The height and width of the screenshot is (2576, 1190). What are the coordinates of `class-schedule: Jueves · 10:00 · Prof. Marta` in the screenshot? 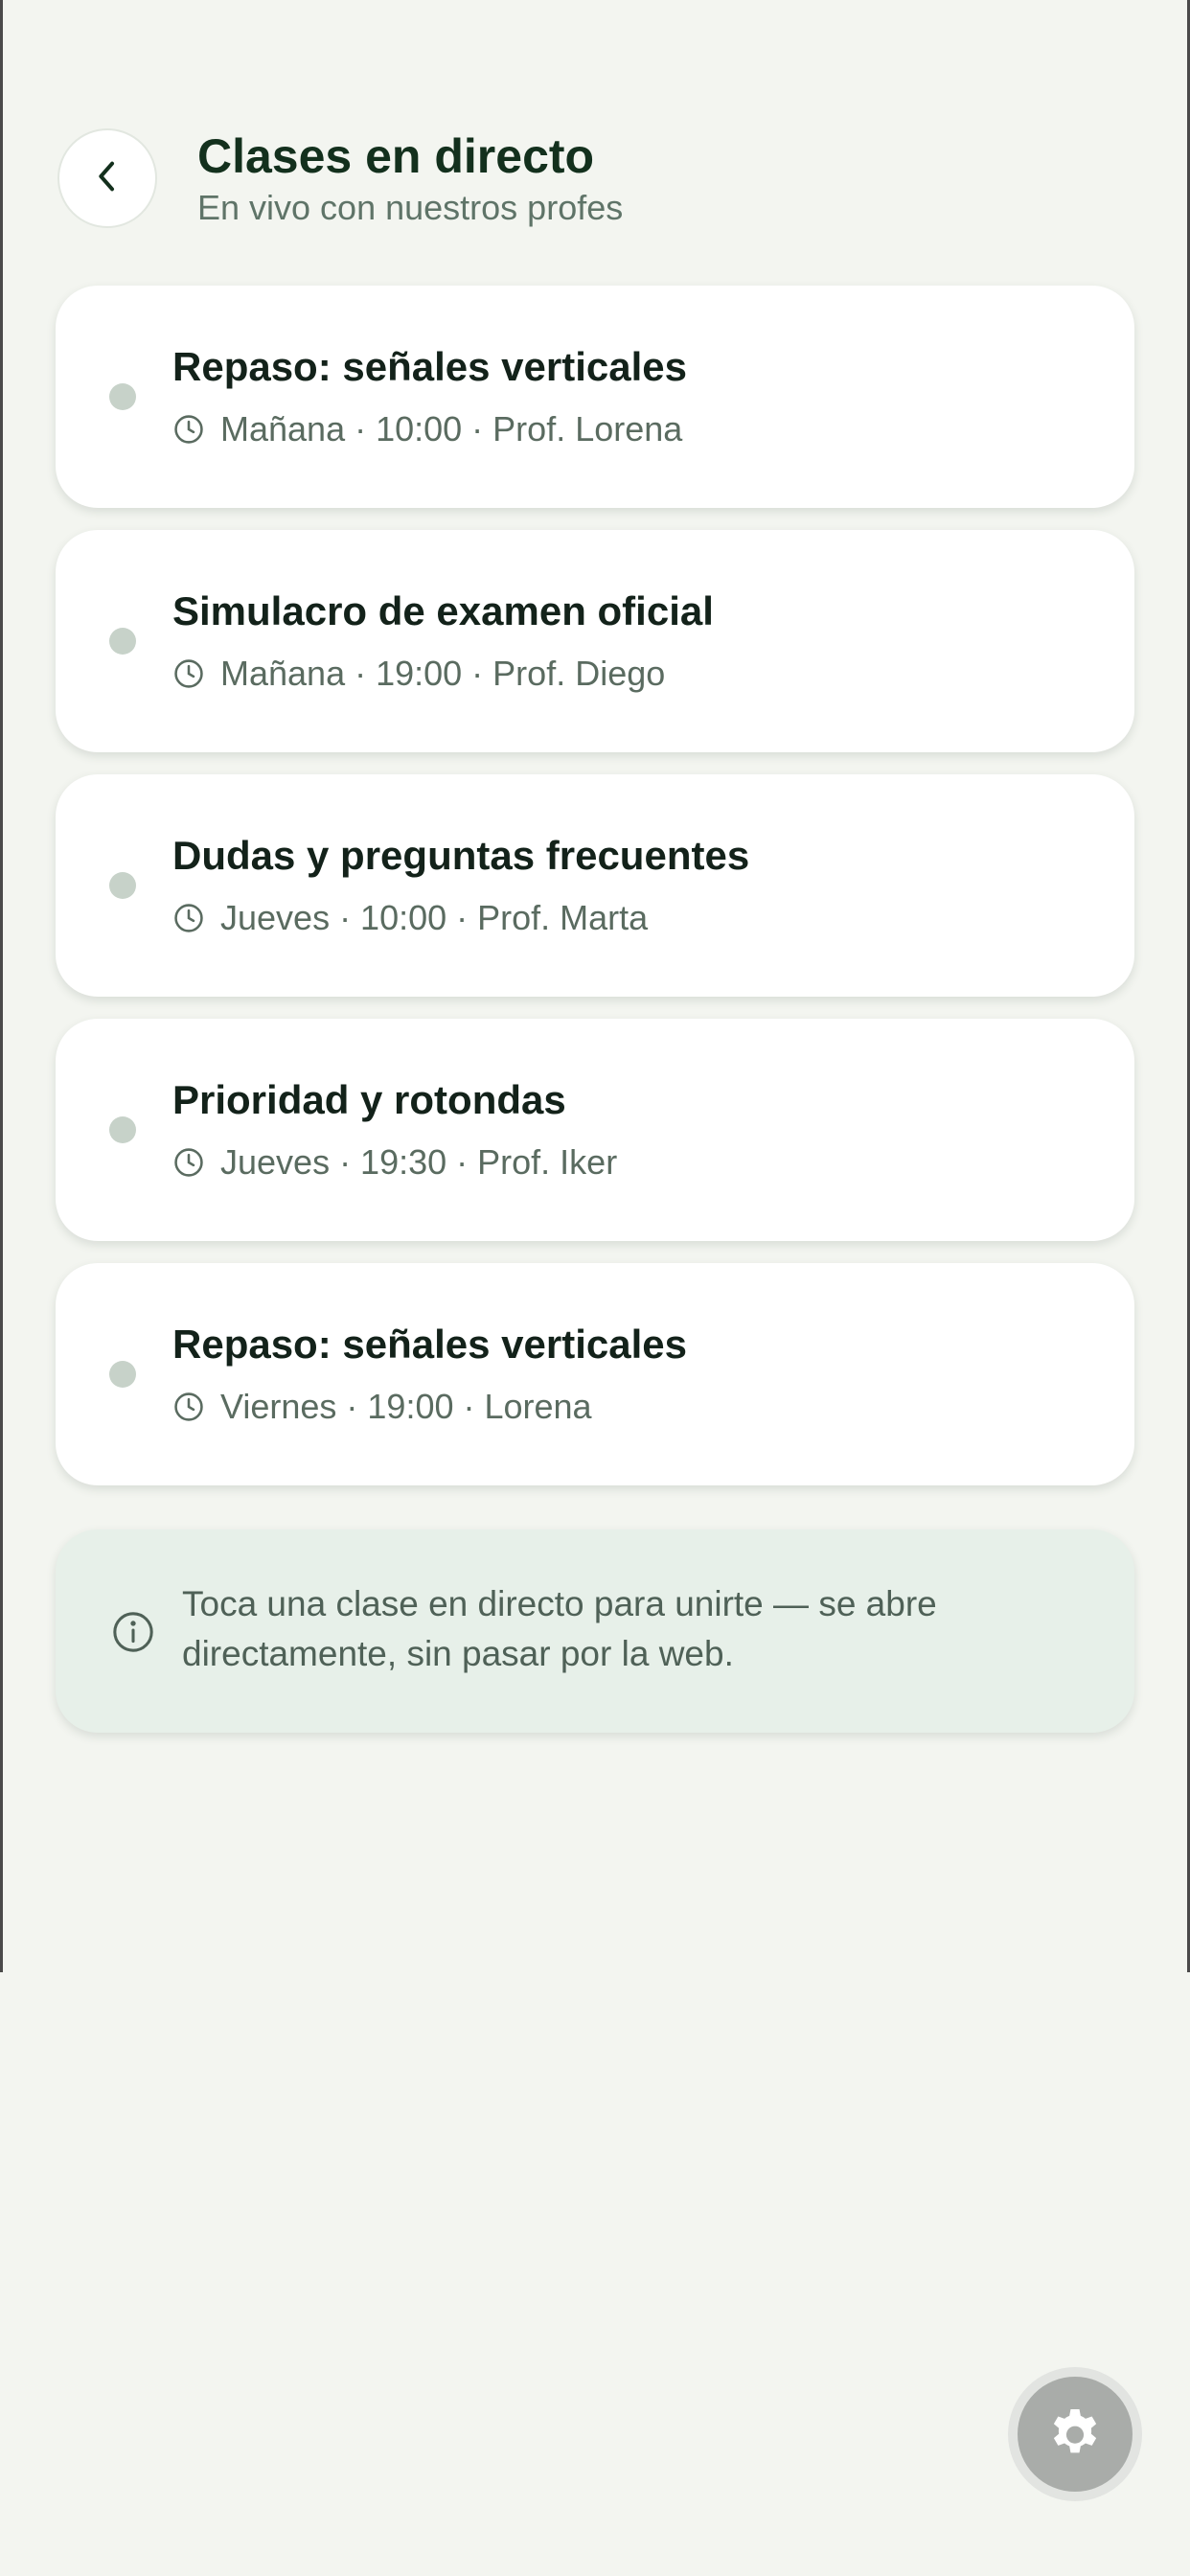 It's located at (435, 917).